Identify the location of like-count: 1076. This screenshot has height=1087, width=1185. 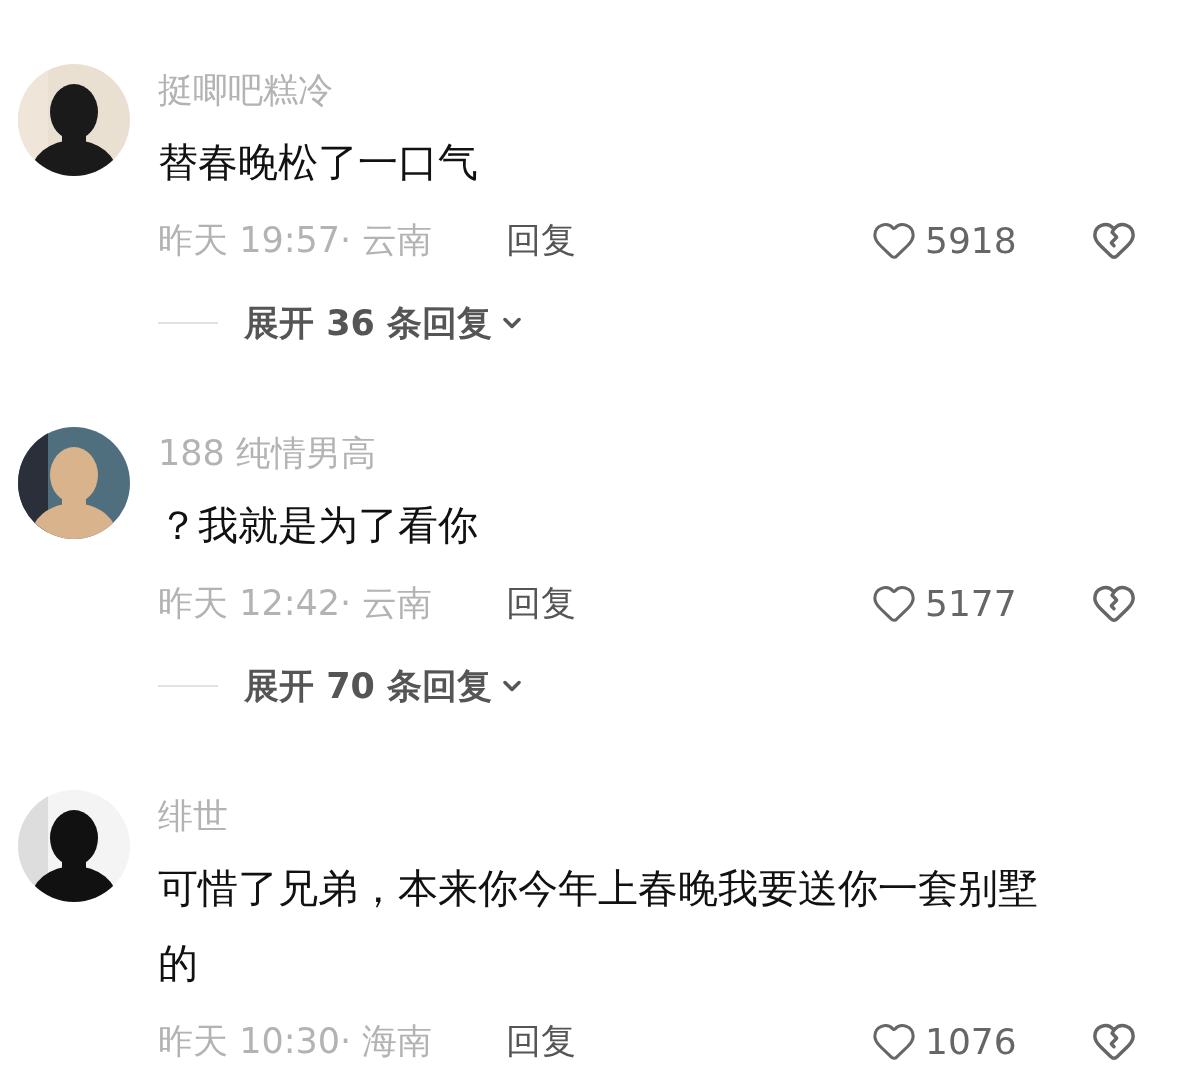
(971, 1041).